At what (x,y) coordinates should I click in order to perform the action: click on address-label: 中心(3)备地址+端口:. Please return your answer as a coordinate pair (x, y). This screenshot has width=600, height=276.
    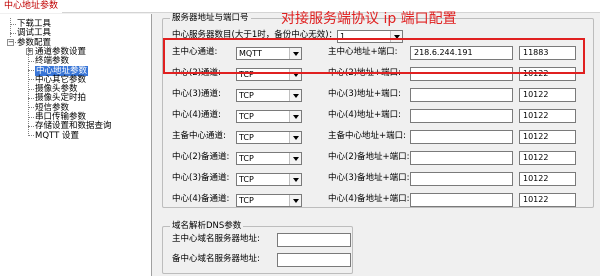
    Looking at the image, I should click on (369, 178).